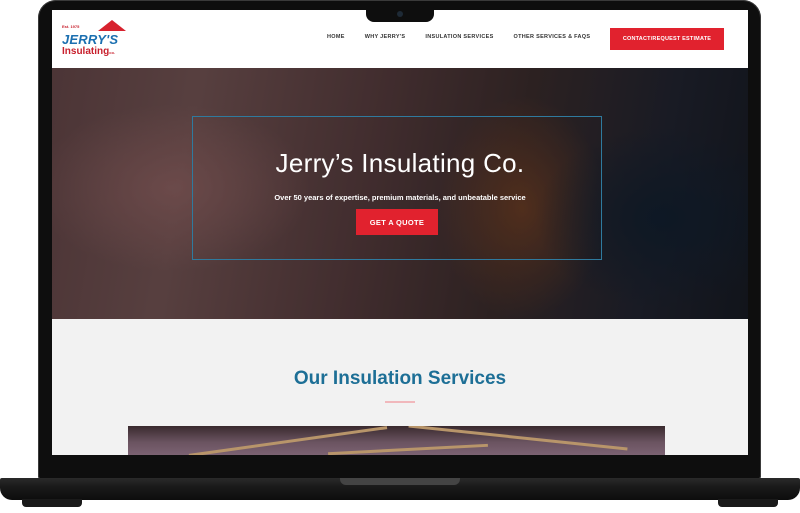 Image resolution: width=800 pixels, height=513 pixels. Describe the element at coordinates (336, 37) in the screenshot. I see `nav-home: HOME` at that location.